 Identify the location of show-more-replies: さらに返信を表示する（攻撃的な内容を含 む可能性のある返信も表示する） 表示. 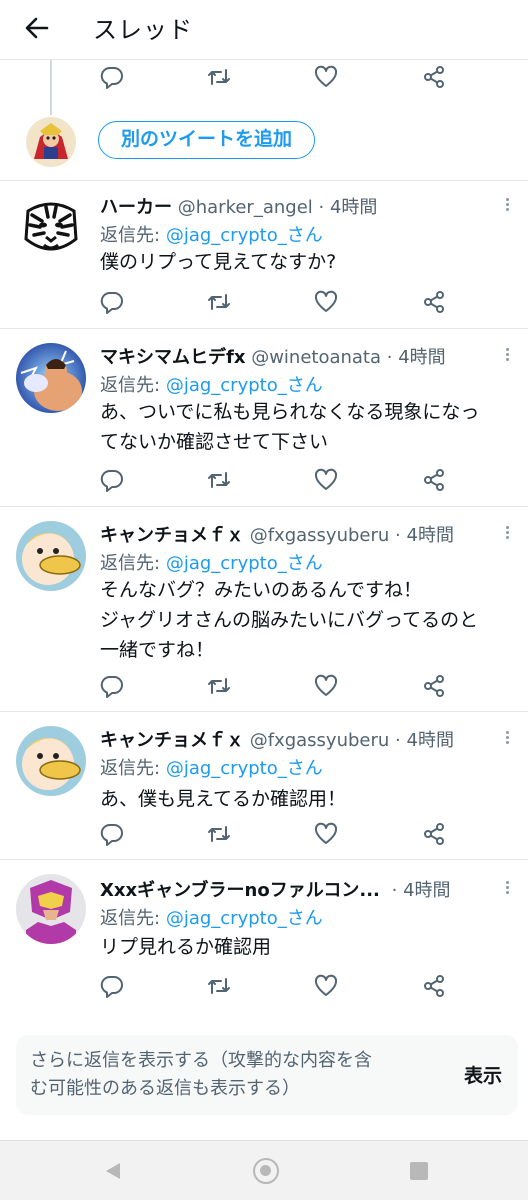
(267, 1075).